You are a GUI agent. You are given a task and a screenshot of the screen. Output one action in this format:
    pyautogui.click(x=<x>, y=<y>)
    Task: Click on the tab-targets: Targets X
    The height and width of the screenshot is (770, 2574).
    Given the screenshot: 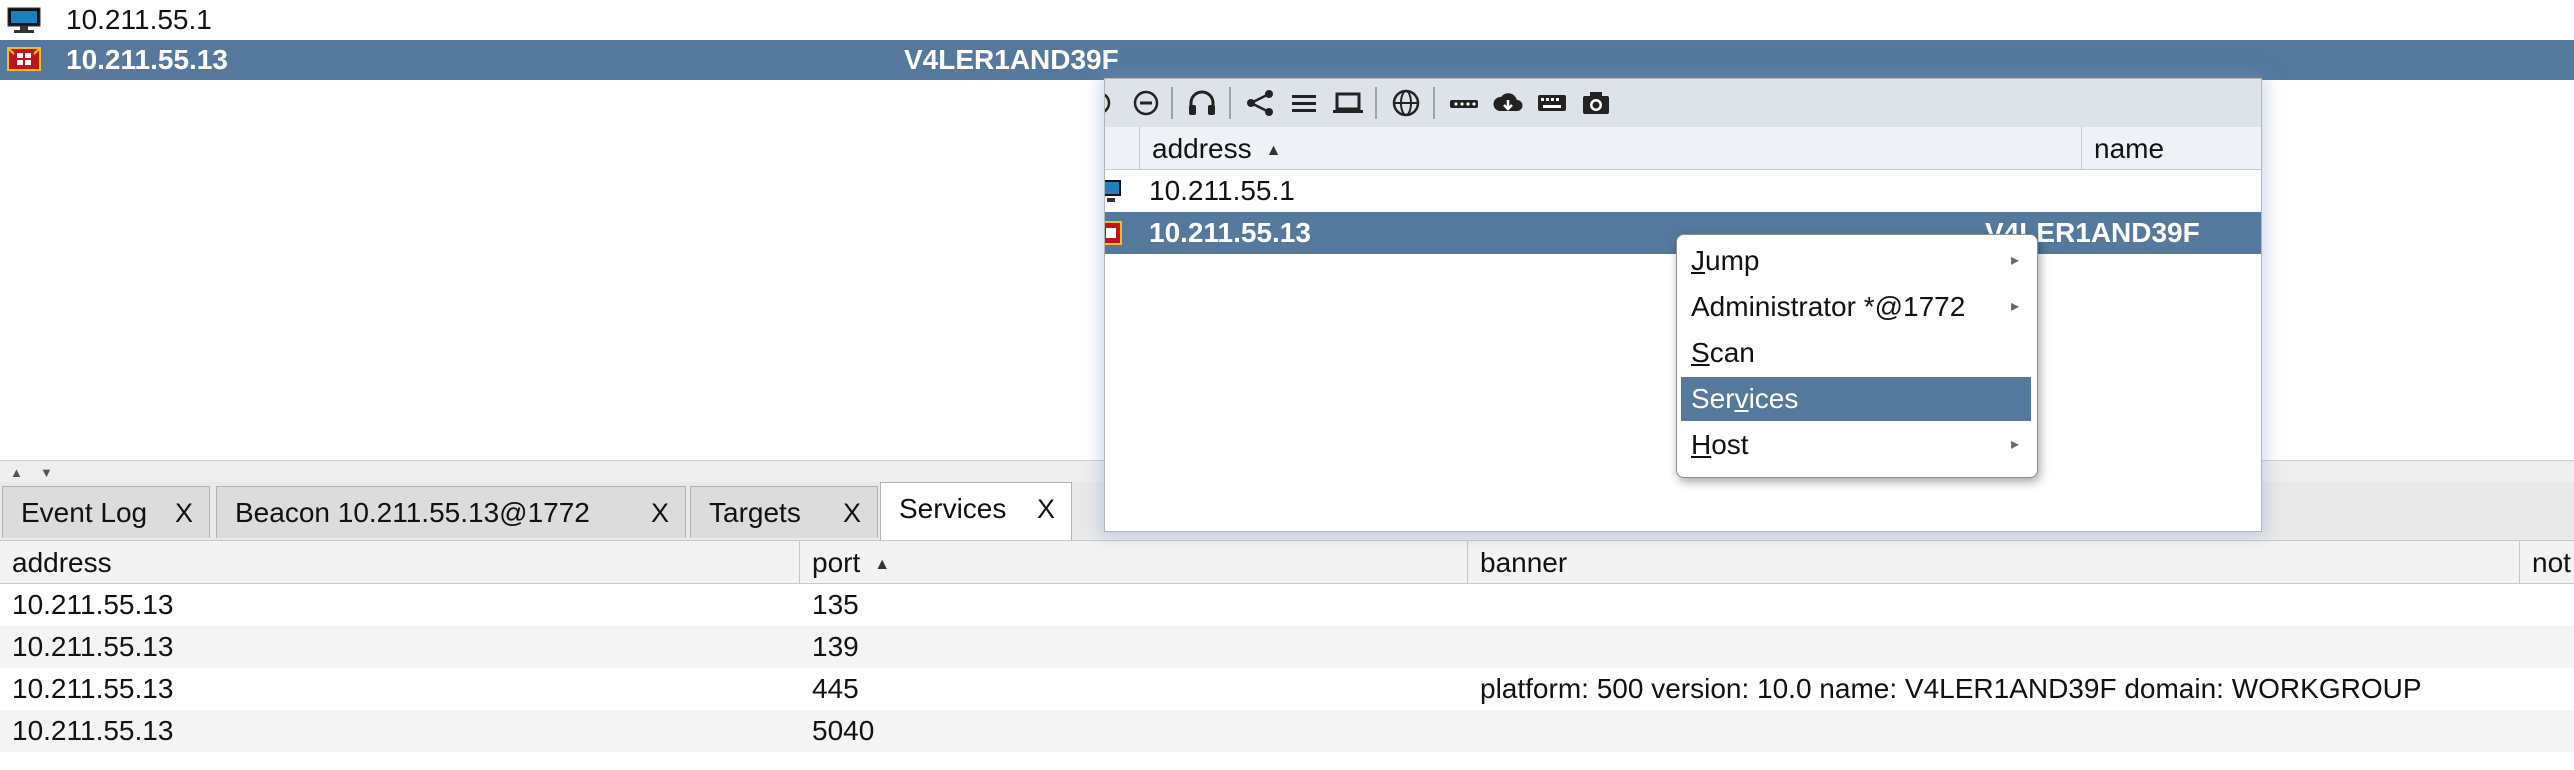 What is the action you would take?
    pyautogui.click(x=784, y=512)
    